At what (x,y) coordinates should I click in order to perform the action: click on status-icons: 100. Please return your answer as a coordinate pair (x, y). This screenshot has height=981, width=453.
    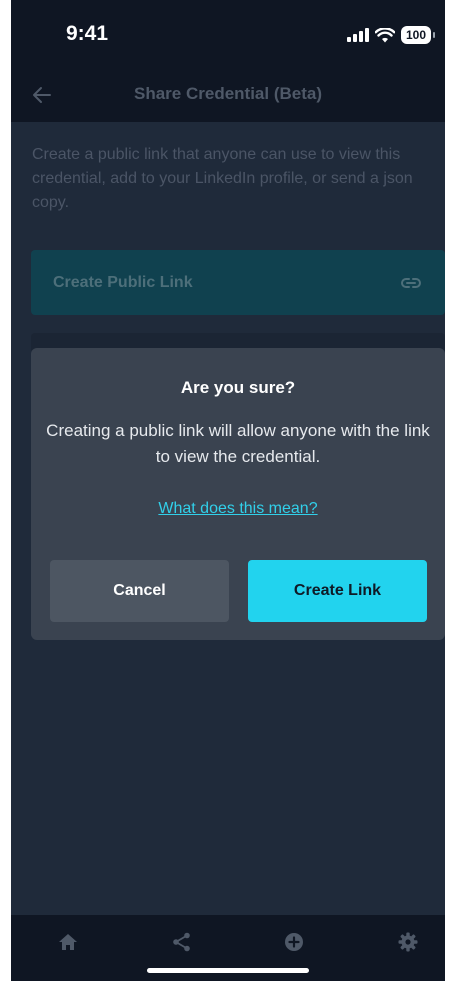
    Looking at the image, I should click on (391, 35).